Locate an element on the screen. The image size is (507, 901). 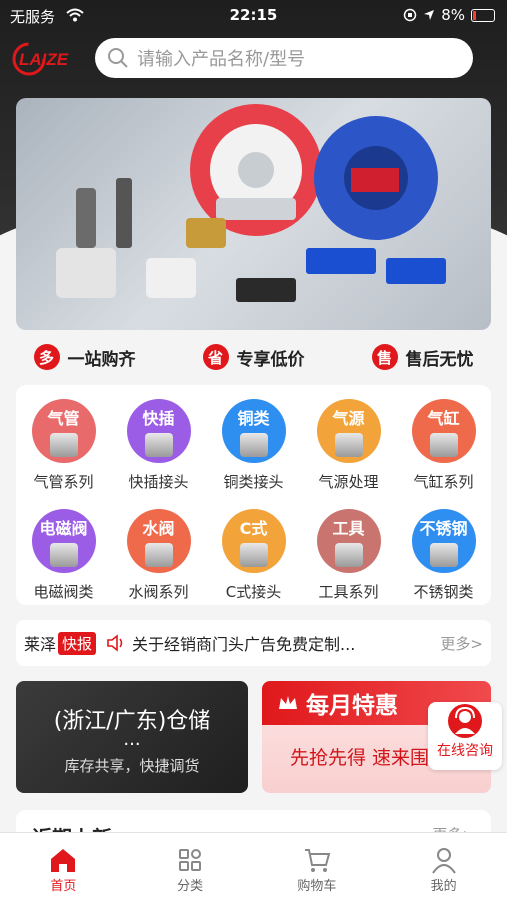
customer-service-icon is located at coordinates (465, 721).